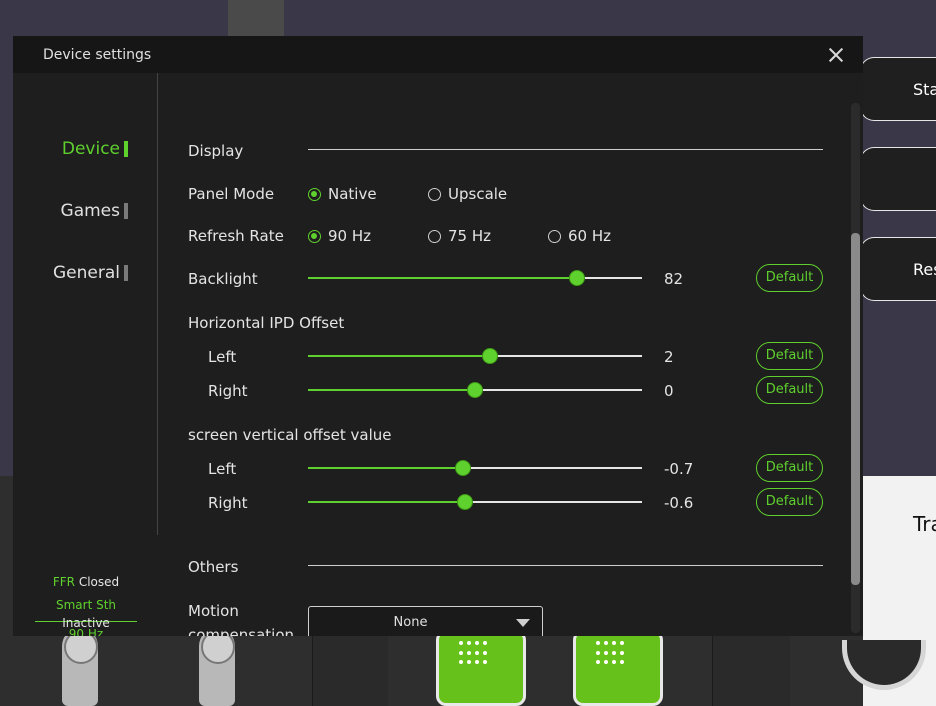 This screenshot has width=936, height=706. What do you see at coordinates (97, 55) in the screenshot?
I see `dialog-title: Device settings` at bounding box center [97, 55].